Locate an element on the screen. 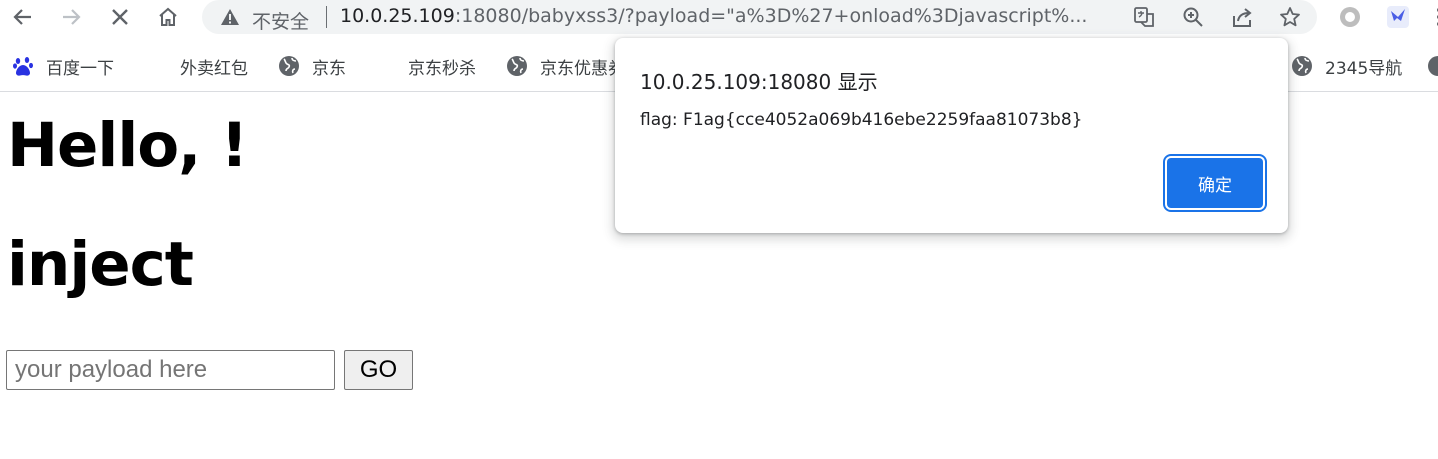 The width and height of the screenshot is (1438, 459). arrow-right-icon is located at coordinates (72, 17).